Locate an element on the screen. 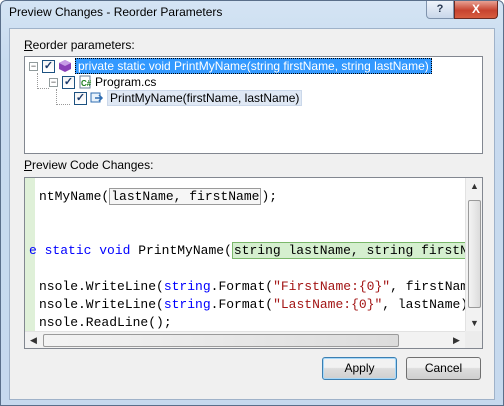  horizontal-scroll-thumb is located at coordinates (221, 340).